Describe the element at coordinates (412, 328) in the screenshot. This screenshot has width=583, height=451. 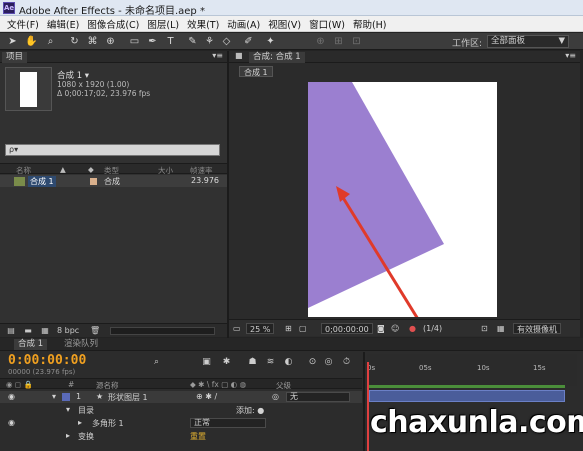
I see `channel-icon: ●` at that location.